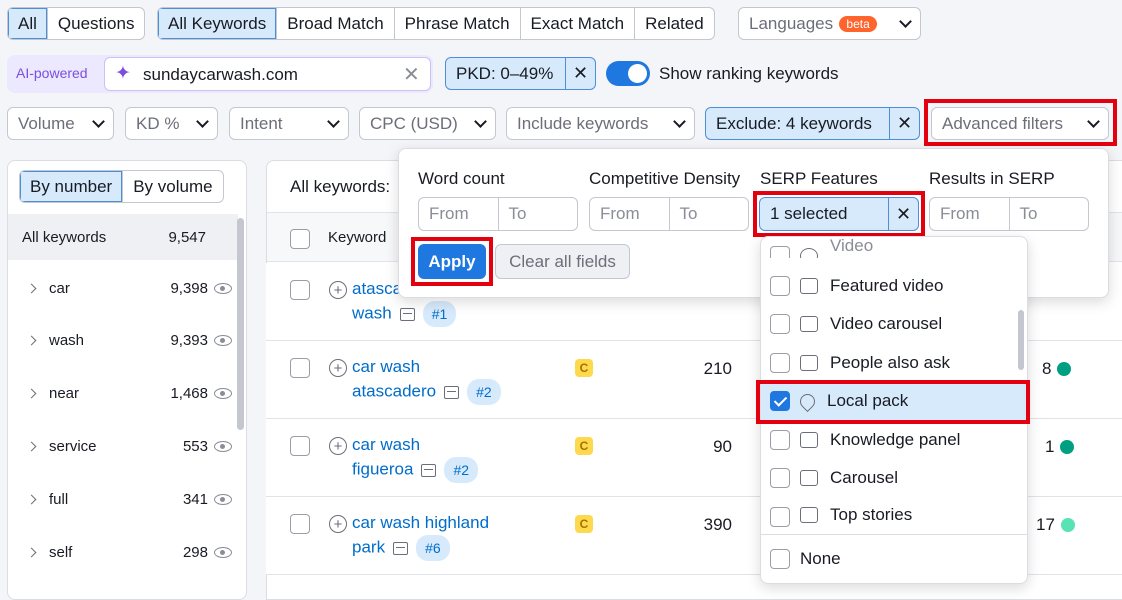  What do you see at coordinates (890, 362) in the screenshot?
I see `option-label: People also ask` at bounding box center [890, 362].